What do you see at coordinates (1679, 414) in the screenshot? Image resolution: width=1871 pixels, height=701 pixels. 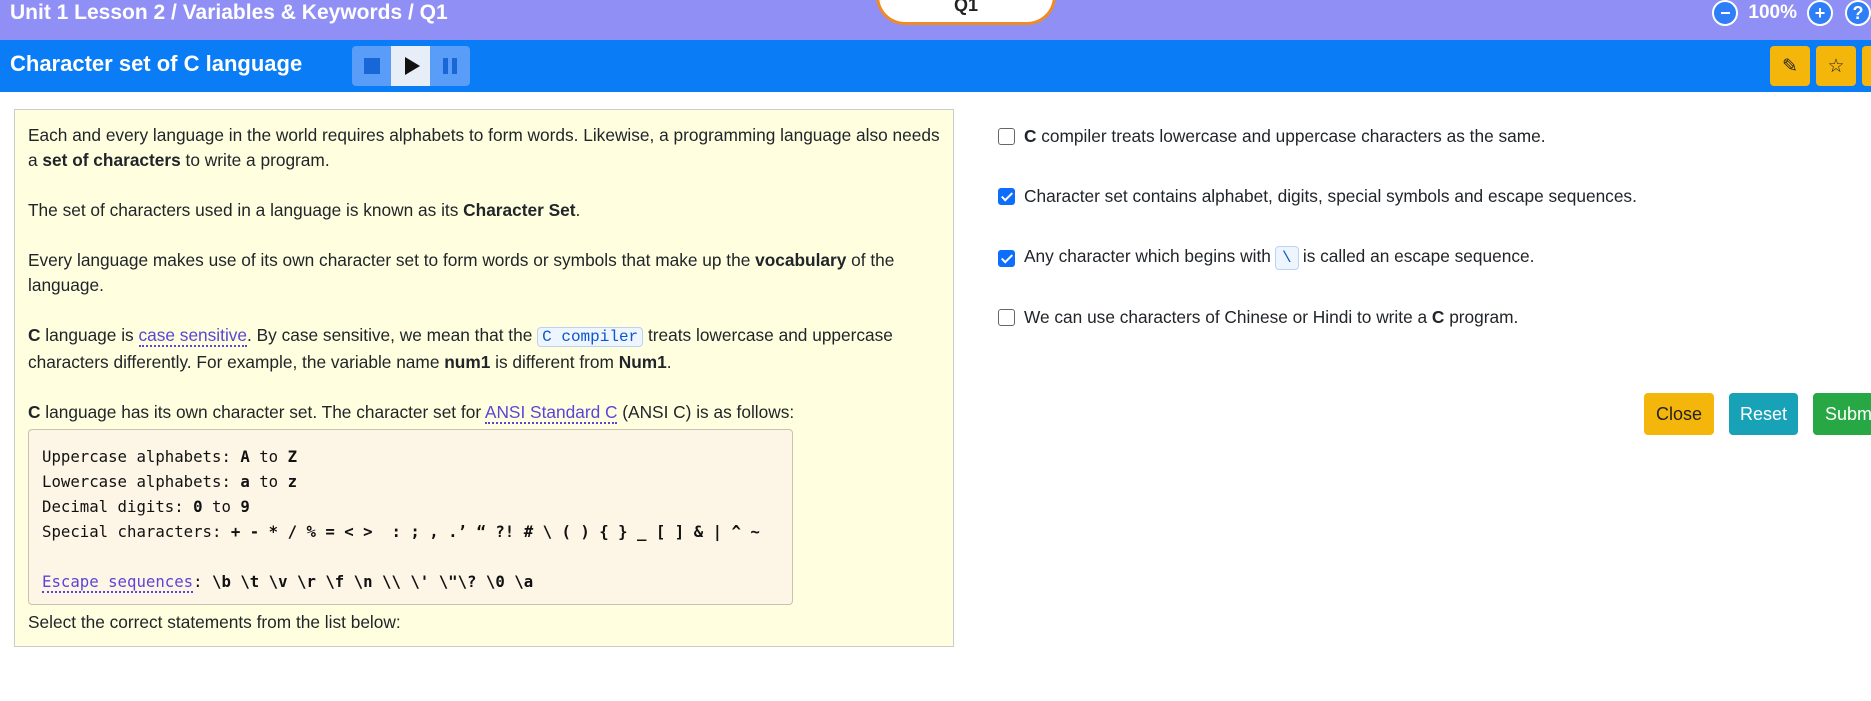 I see `close-button: Close` at bounding box center [1679, 414].